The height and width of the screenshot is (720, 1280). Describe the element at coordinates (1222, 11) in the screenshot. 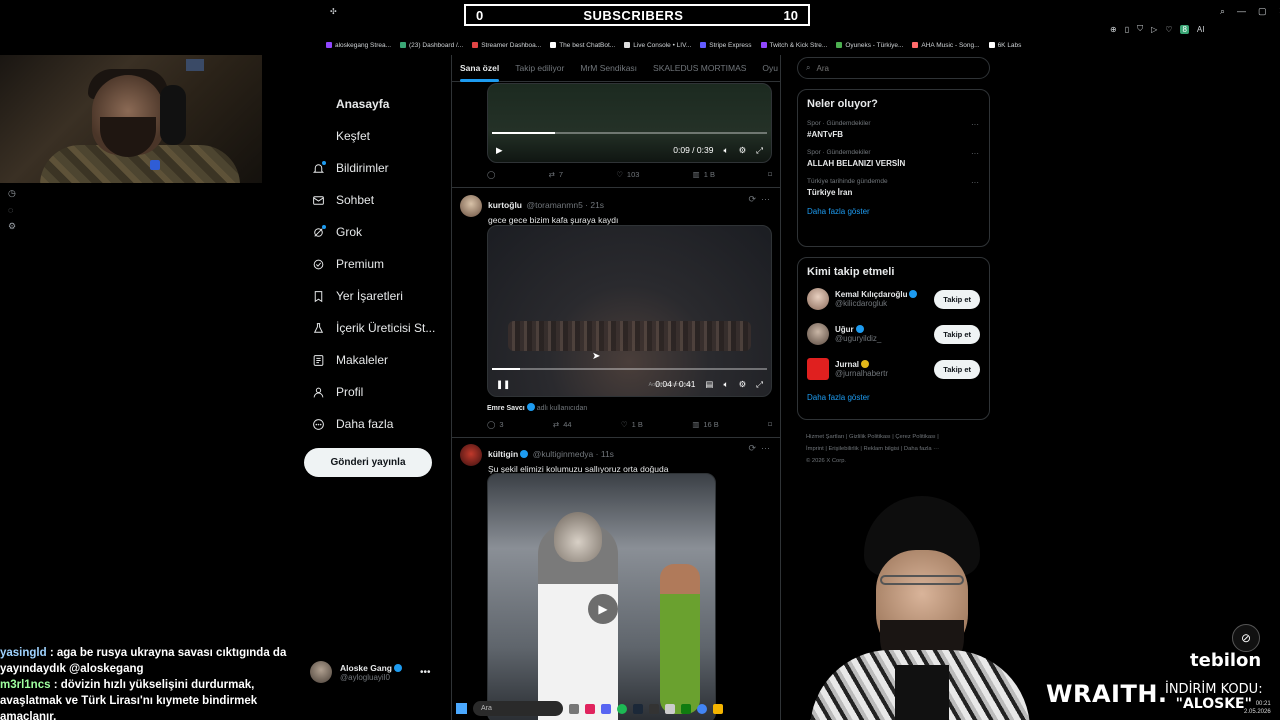

I see `search-icon: ⌕` at that location.